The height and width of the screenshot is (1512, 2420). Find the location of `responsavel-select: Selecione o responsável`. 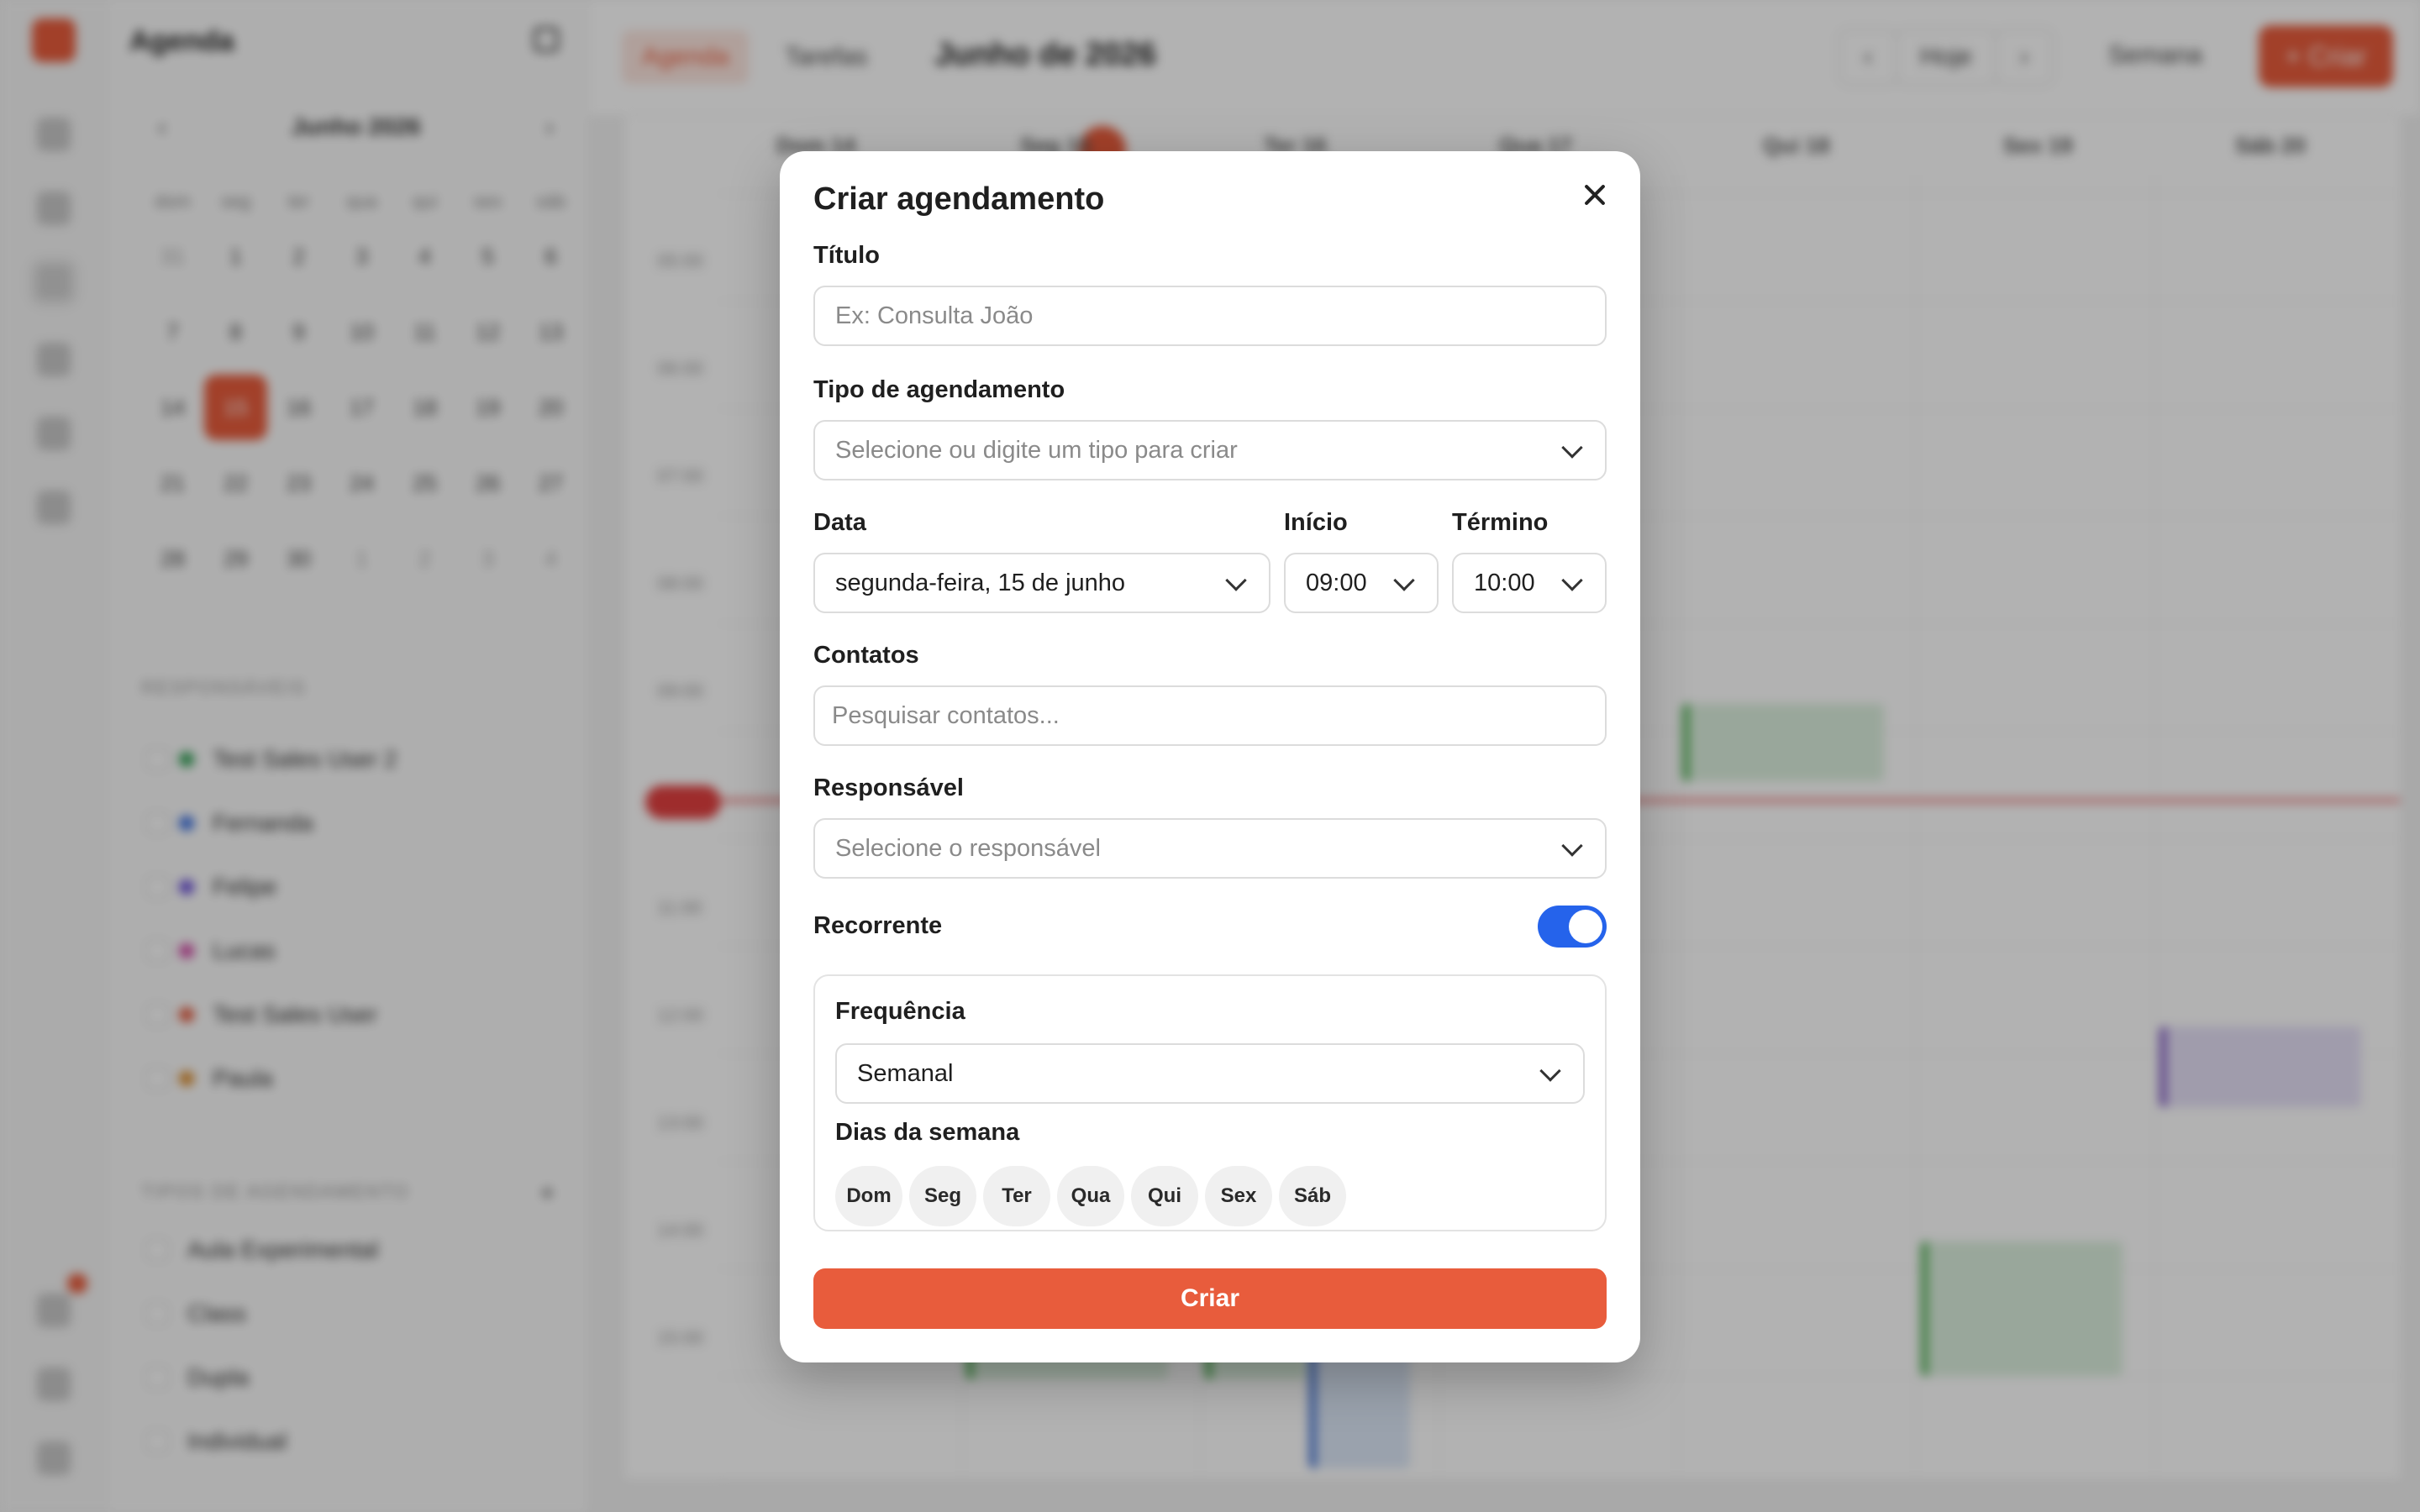

responsavel-select: Selecione o responsável is located at coordinates (1210, 848).